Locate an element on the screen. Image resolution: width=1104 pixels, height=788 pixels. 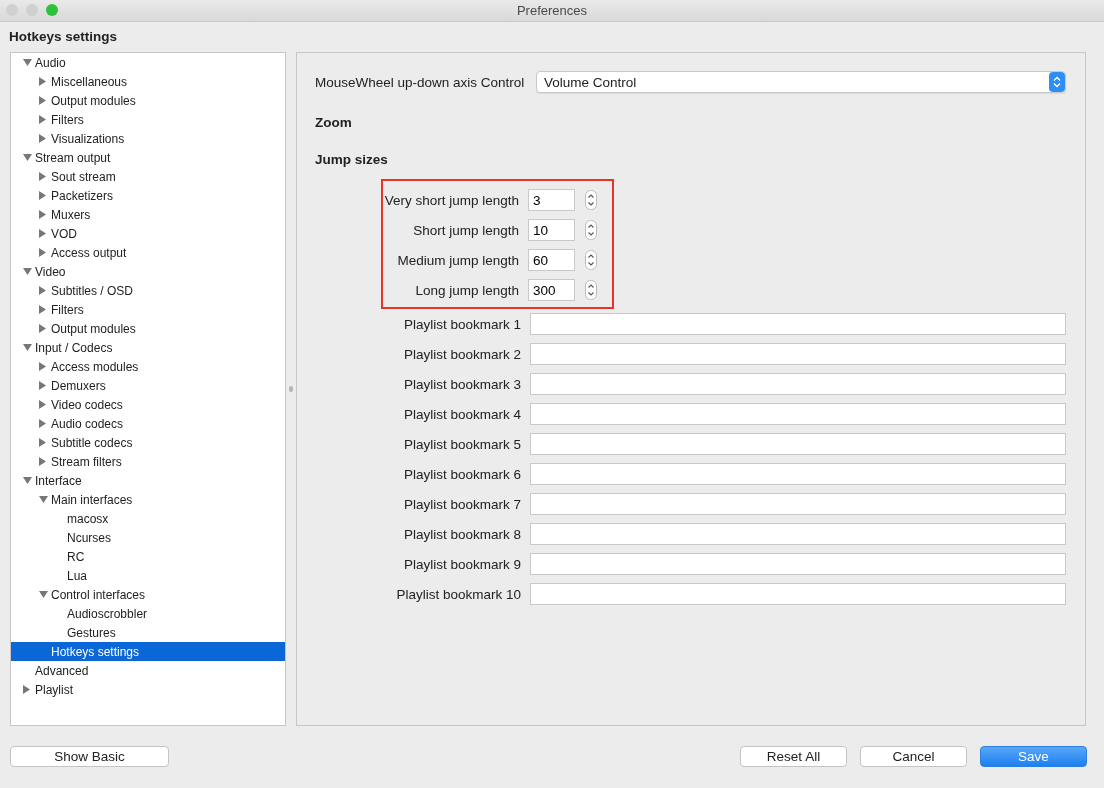
field-label: Long jump length is located at coordinates (467, 290).